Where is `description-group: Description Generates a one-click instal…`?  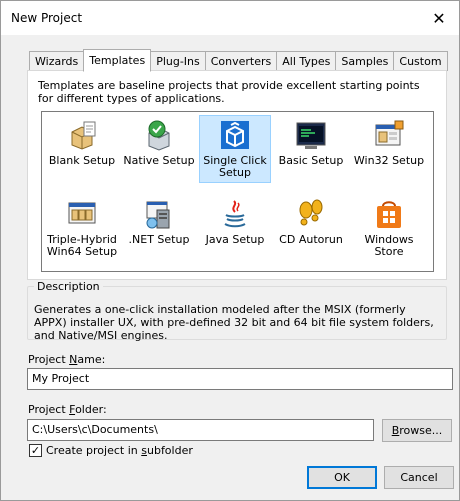 description-group: Description Generates a one-click instal… is located at coordinates (237, 311).